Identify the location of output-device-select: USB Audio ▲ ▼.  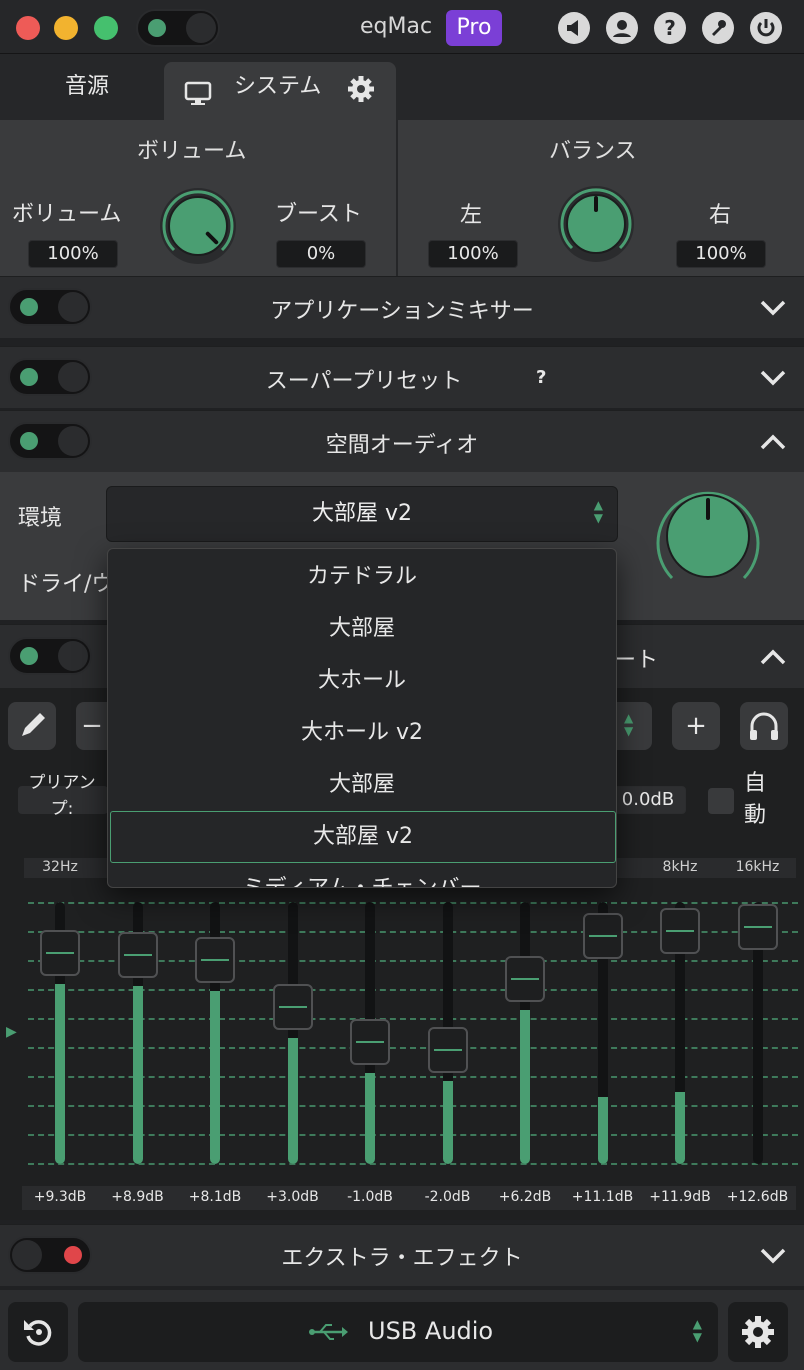
(398, 1332).